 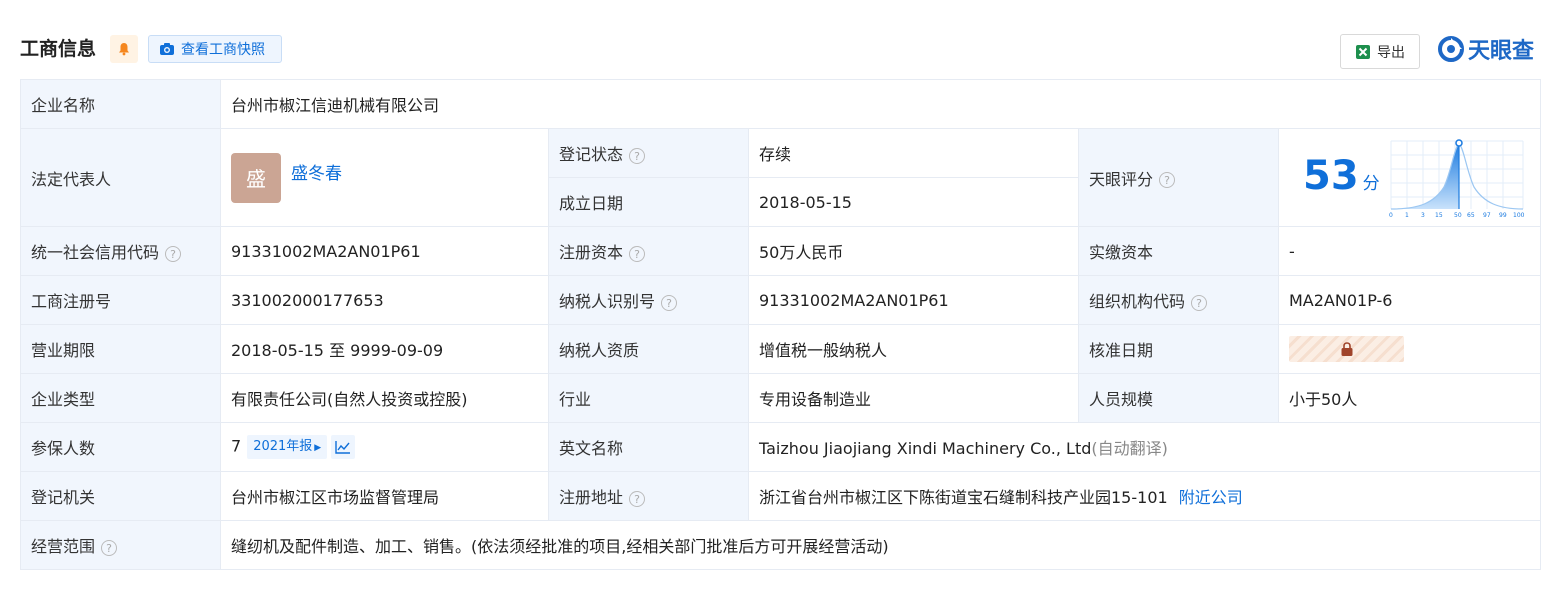 What do you see at coordinates (1178, 398) in the screenshot?
I see `staff-label: 人员规模` at bounding box center [1178, 398].